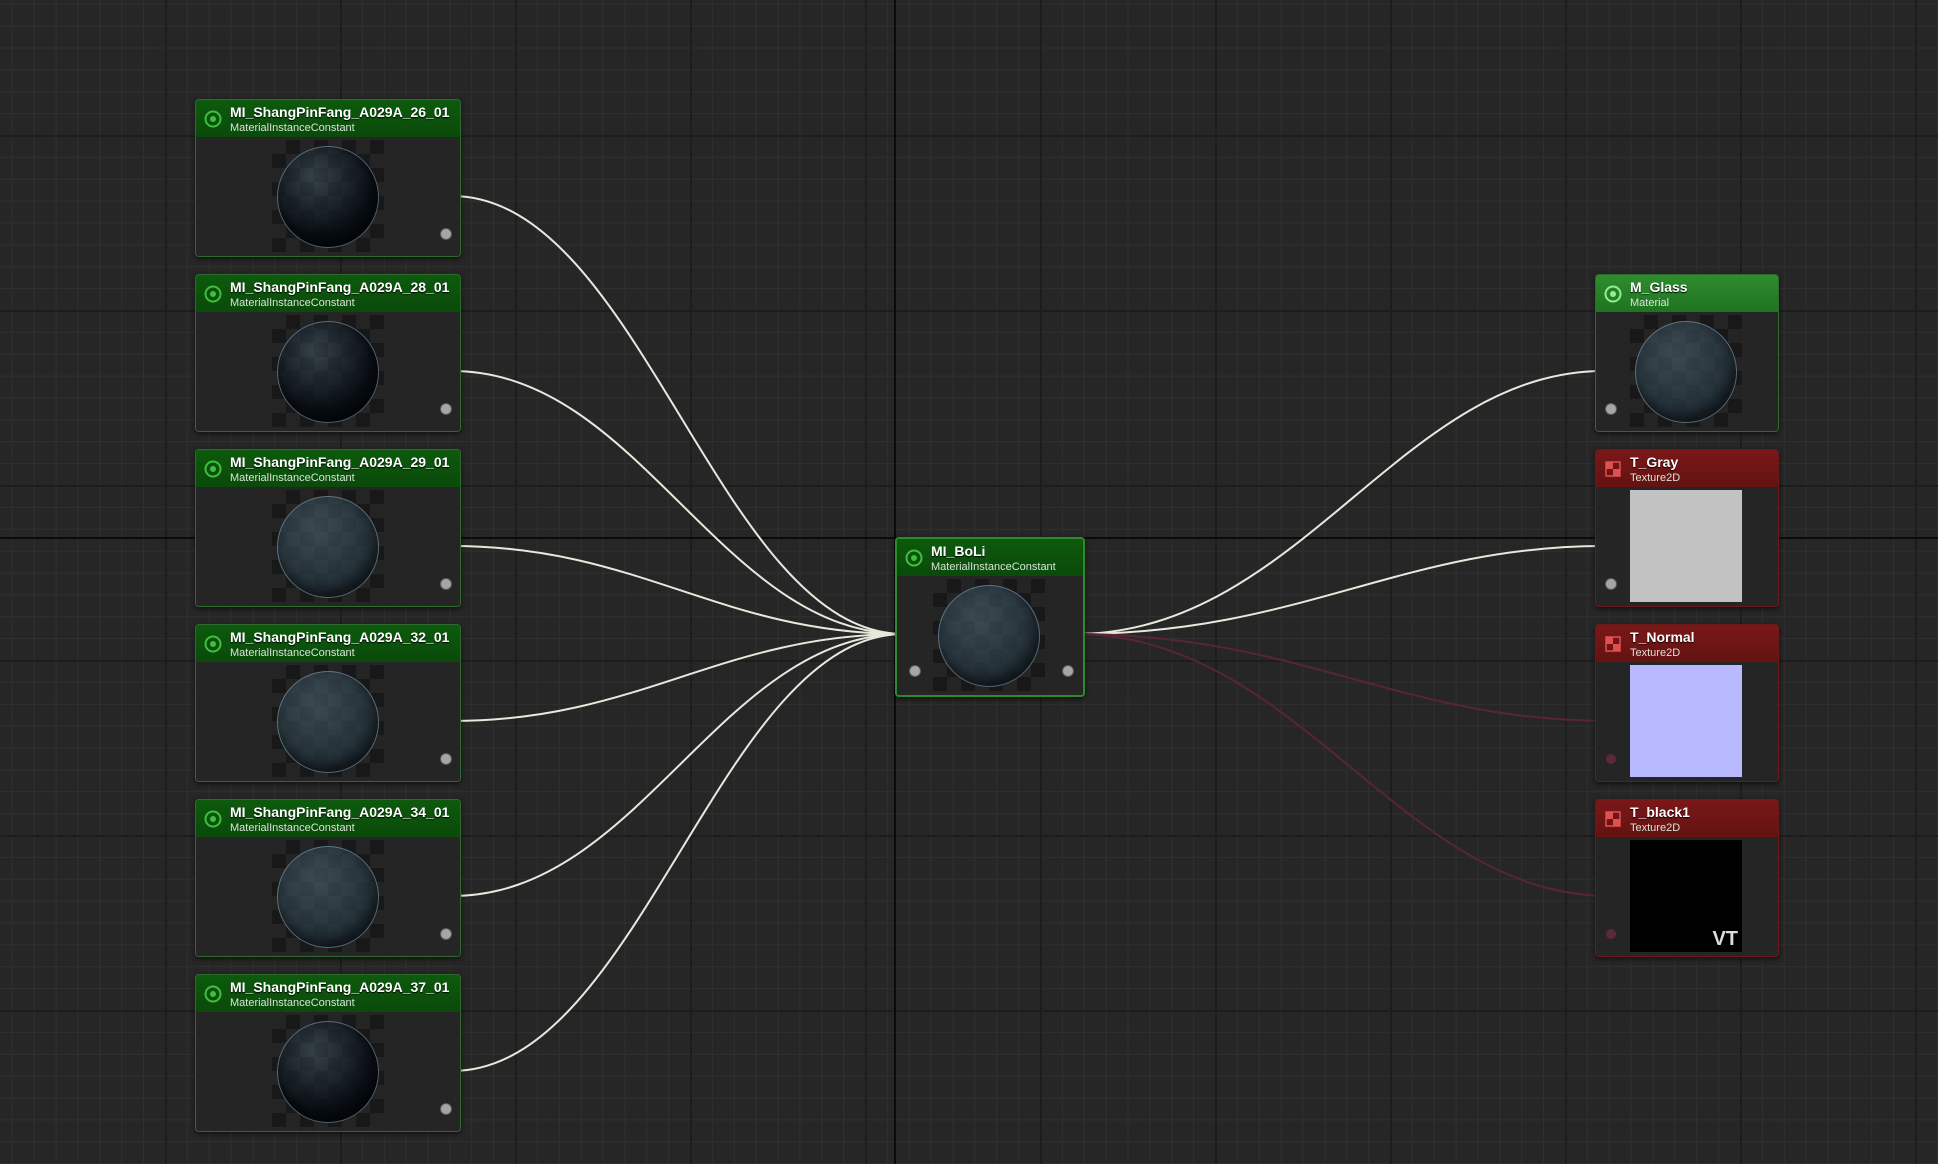  I want to click on node-t-normal: T_Normal Texture2D, so click(1687, 703).